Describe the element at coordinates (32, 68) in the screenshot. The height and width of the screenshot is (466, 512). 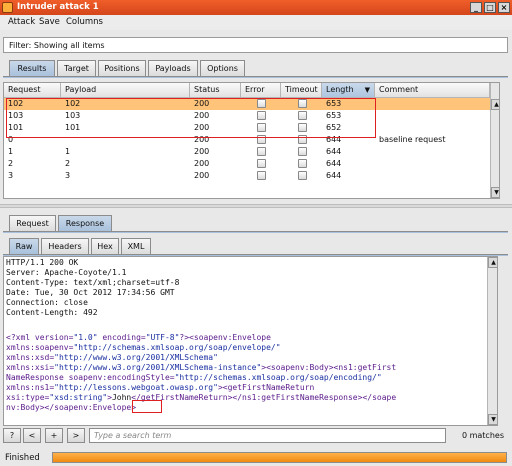
I see `tab-results: Results` at that location.